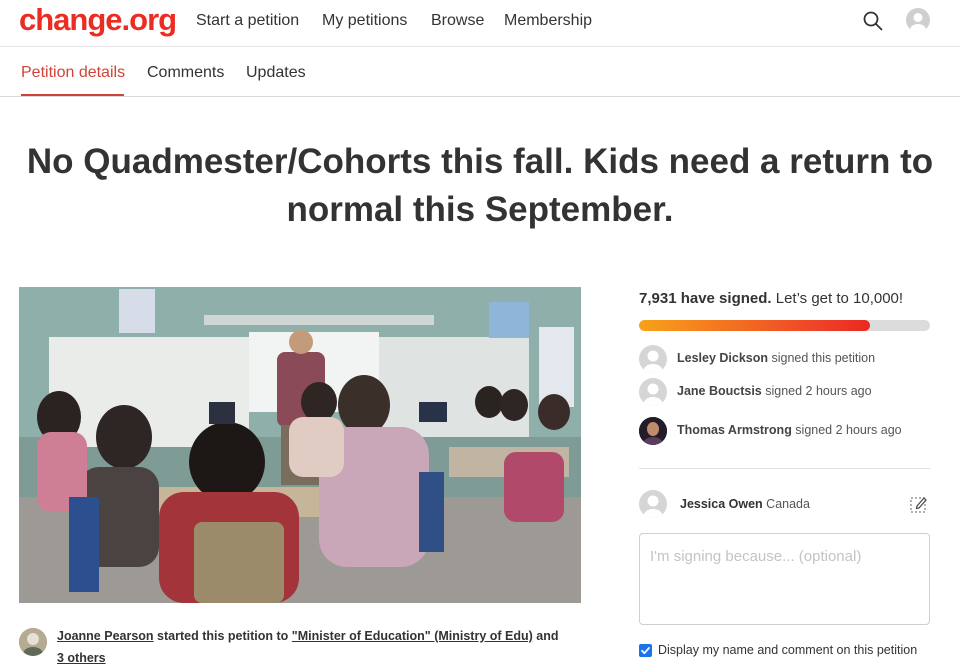  What do you see at coordinates (837, 298) in the screenshot?
I see `goal-text: Let’s get to 10,000!` at bounding box center [837, 298].